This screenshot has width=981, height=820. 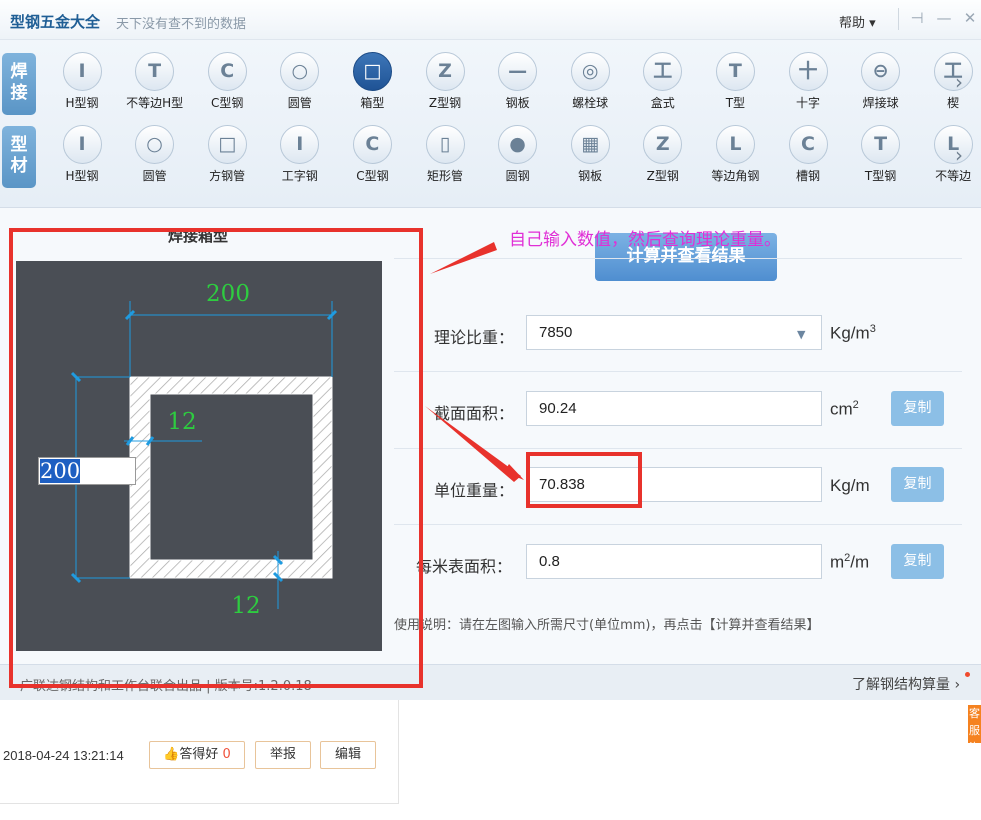 I want to click on web-page-area: 2018-04-24 13:21:14 👍答得好 0 举报 编辑 客服咨, so click(x=490, y=760).